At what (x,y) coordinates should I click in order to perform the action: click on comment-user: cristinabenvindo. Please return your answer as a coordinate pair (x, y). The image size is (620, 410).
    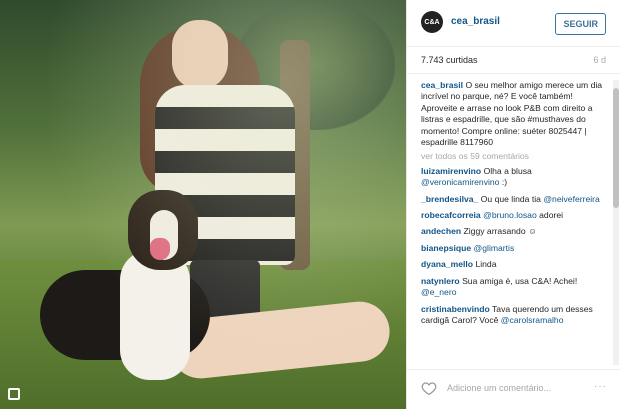
    Looking at the image, I should click on (455, 309).